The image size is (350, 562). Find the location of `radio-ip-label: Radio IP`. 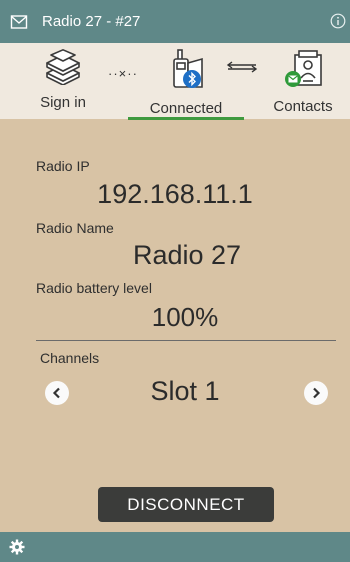

radio-ip-label: Radio IP is located at coordinates (63, 166).